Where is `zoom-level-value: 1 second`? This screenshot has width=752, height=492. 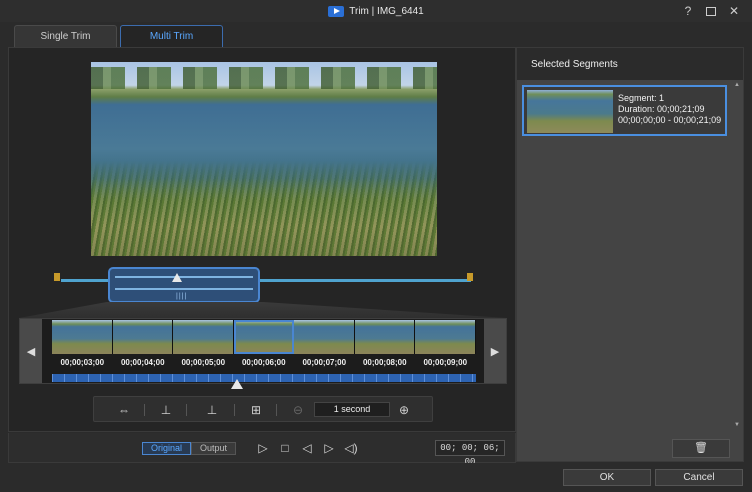 zoom-level-value: 1 second is located at coordinates (352, 409).